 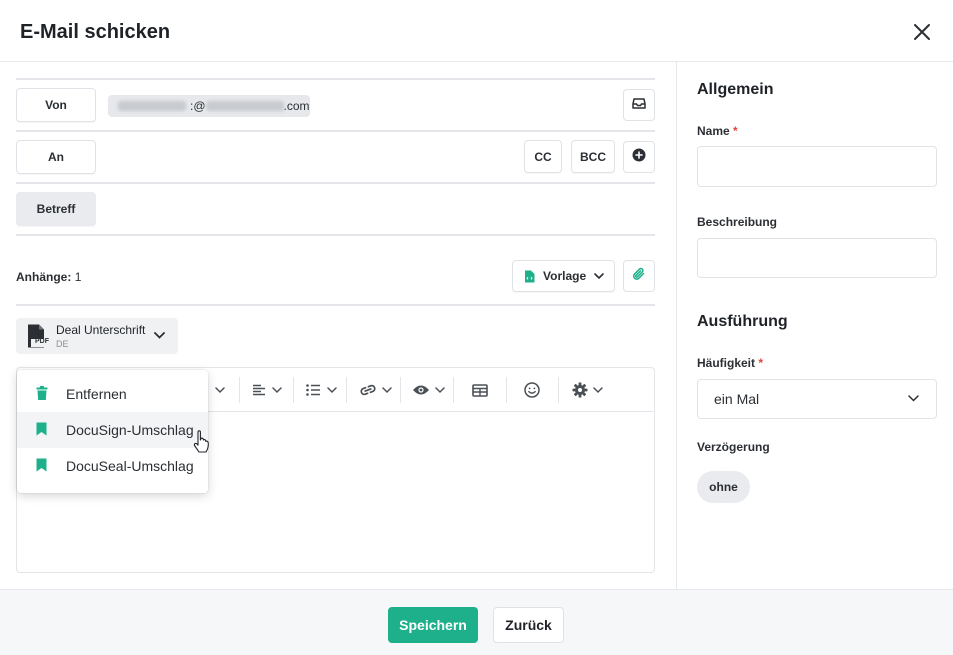 I want to click on template-label: Vorlage, so click(x=565, y=276).